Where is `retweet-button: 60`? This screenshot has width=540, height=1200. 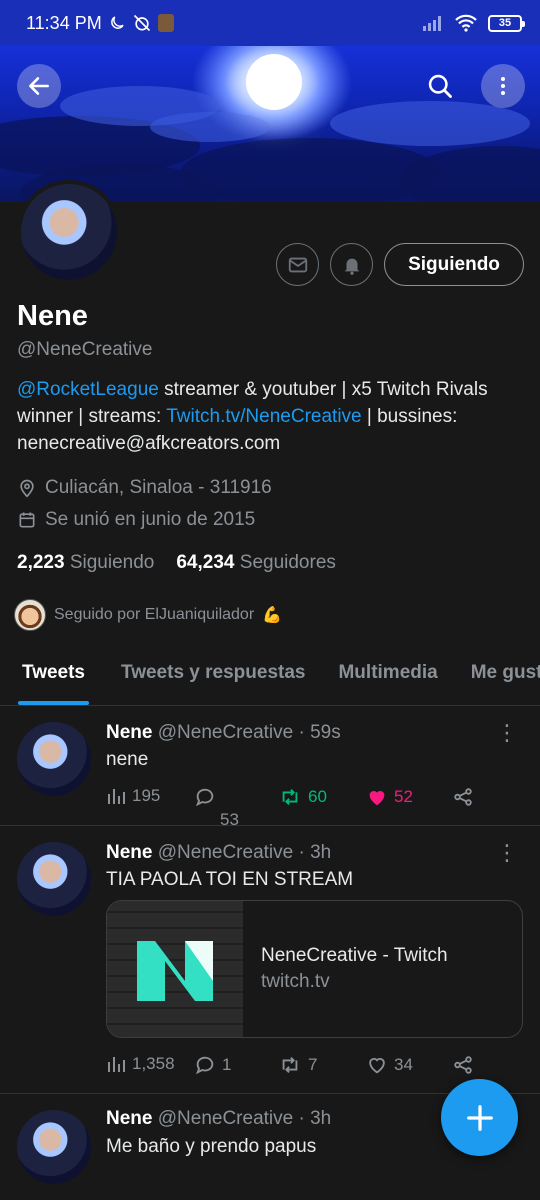
retweet-button: 60 is located at coordinates (302, 797).